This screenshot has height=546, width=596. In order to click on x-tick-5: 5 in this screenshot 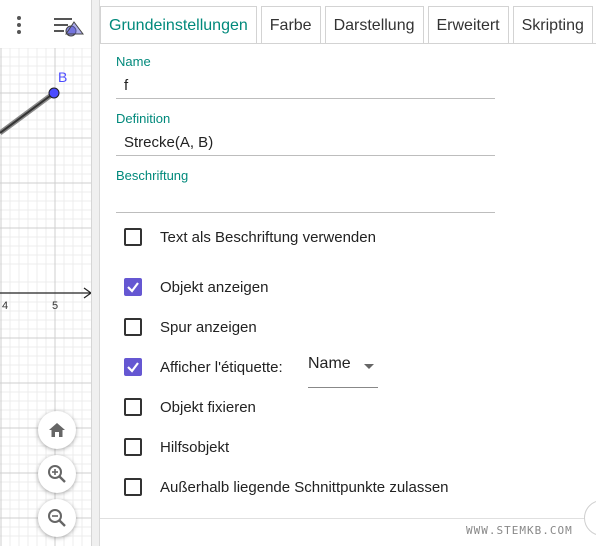, I will do `click(55, 306)`.